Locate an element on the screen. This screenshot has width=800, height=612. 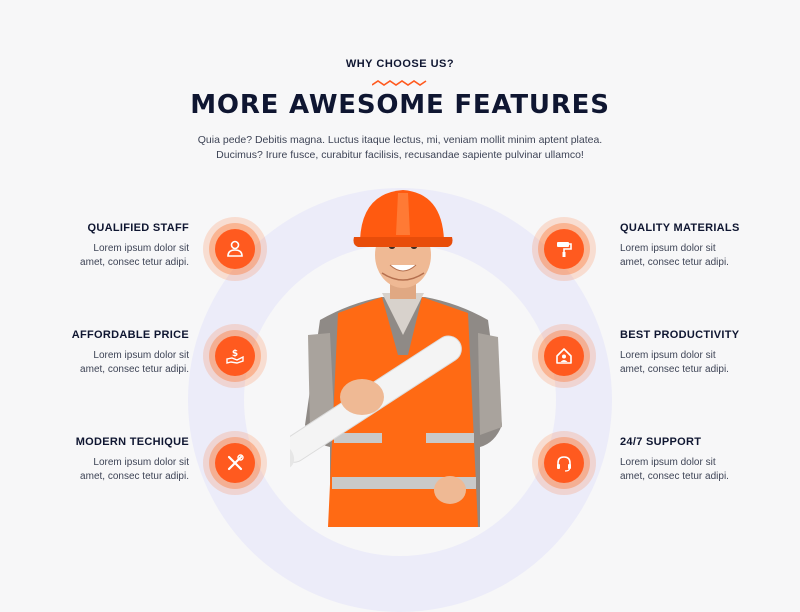
support-badge is located at coordinates (564, 463).